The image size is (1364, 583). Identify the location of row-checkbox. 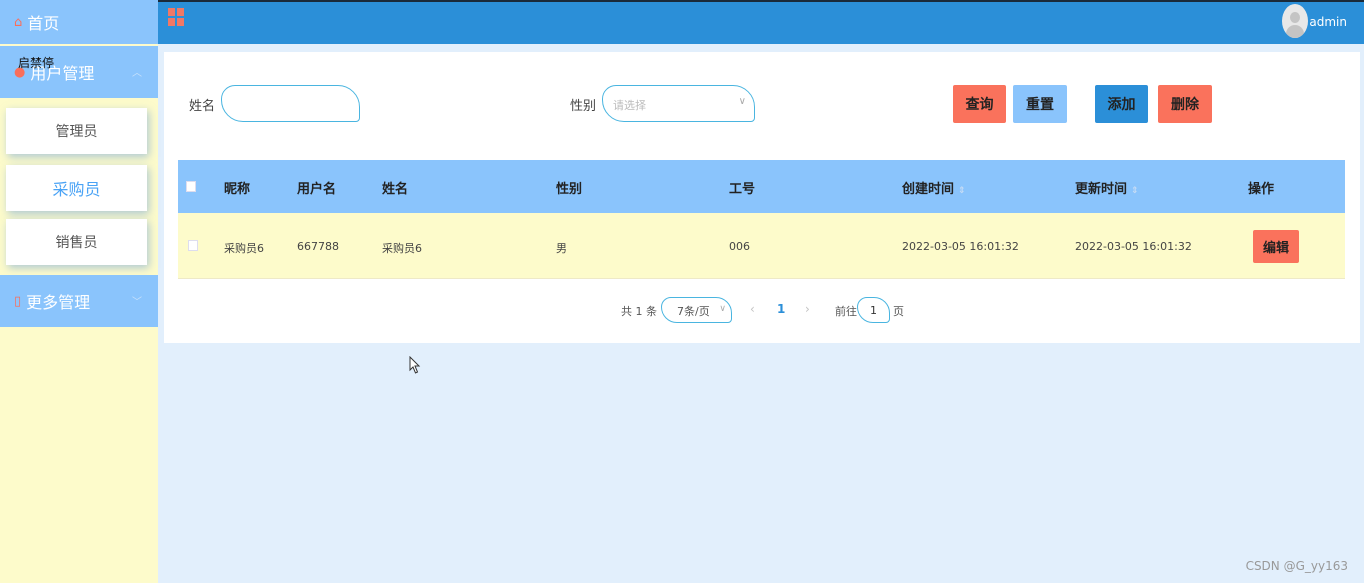
(193, 245).